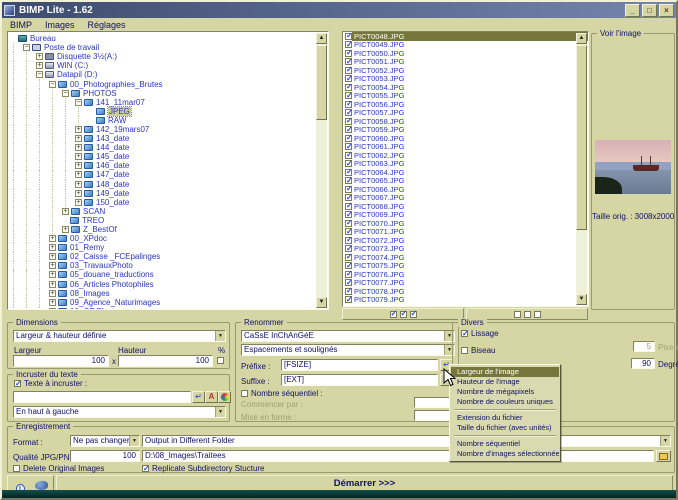  Describe the element at coordinates (20, 485) in the screenshot. I see `info-button: i` at that location.